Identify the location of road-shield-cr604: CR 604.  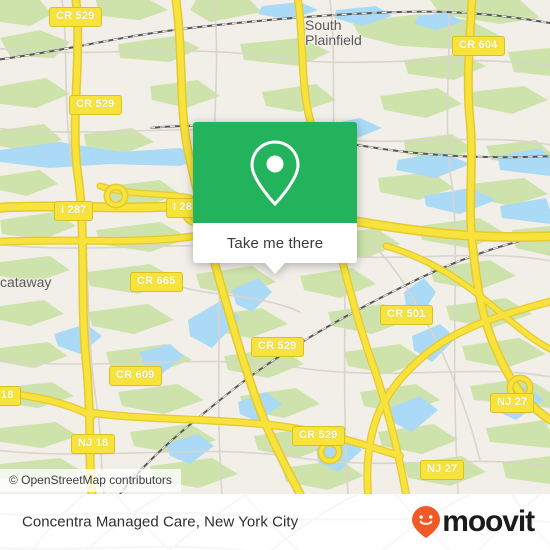
(478, 46).